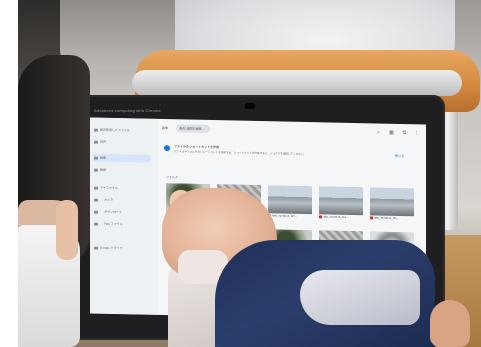 Image resolution: width=481 pixels, height=347 pixels. I want to click on play-icon, so click(96, 224).